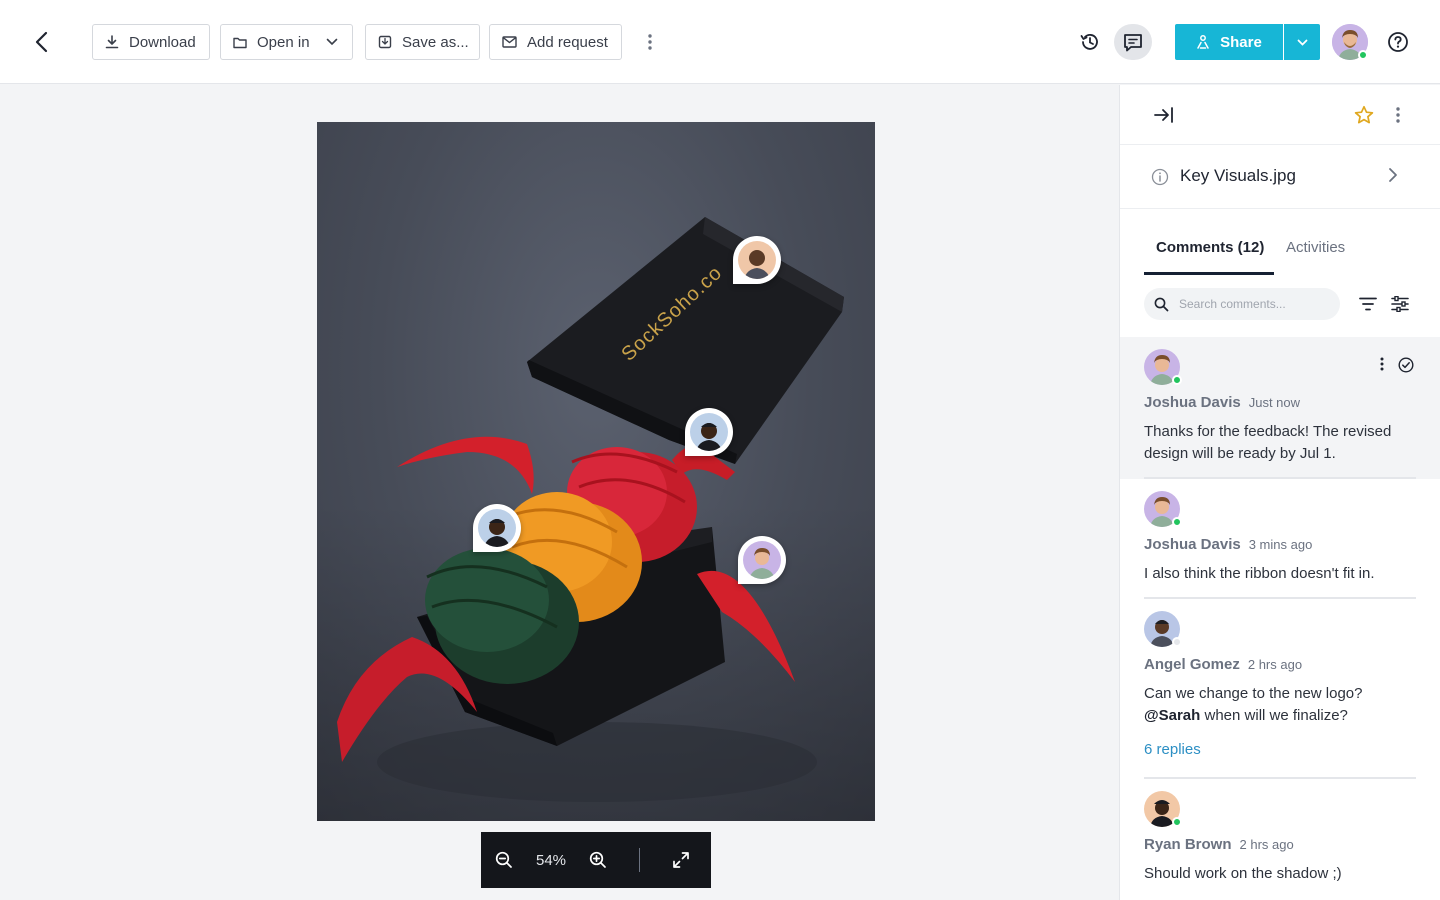  I want to click on filter-button, so click(1368, 304).